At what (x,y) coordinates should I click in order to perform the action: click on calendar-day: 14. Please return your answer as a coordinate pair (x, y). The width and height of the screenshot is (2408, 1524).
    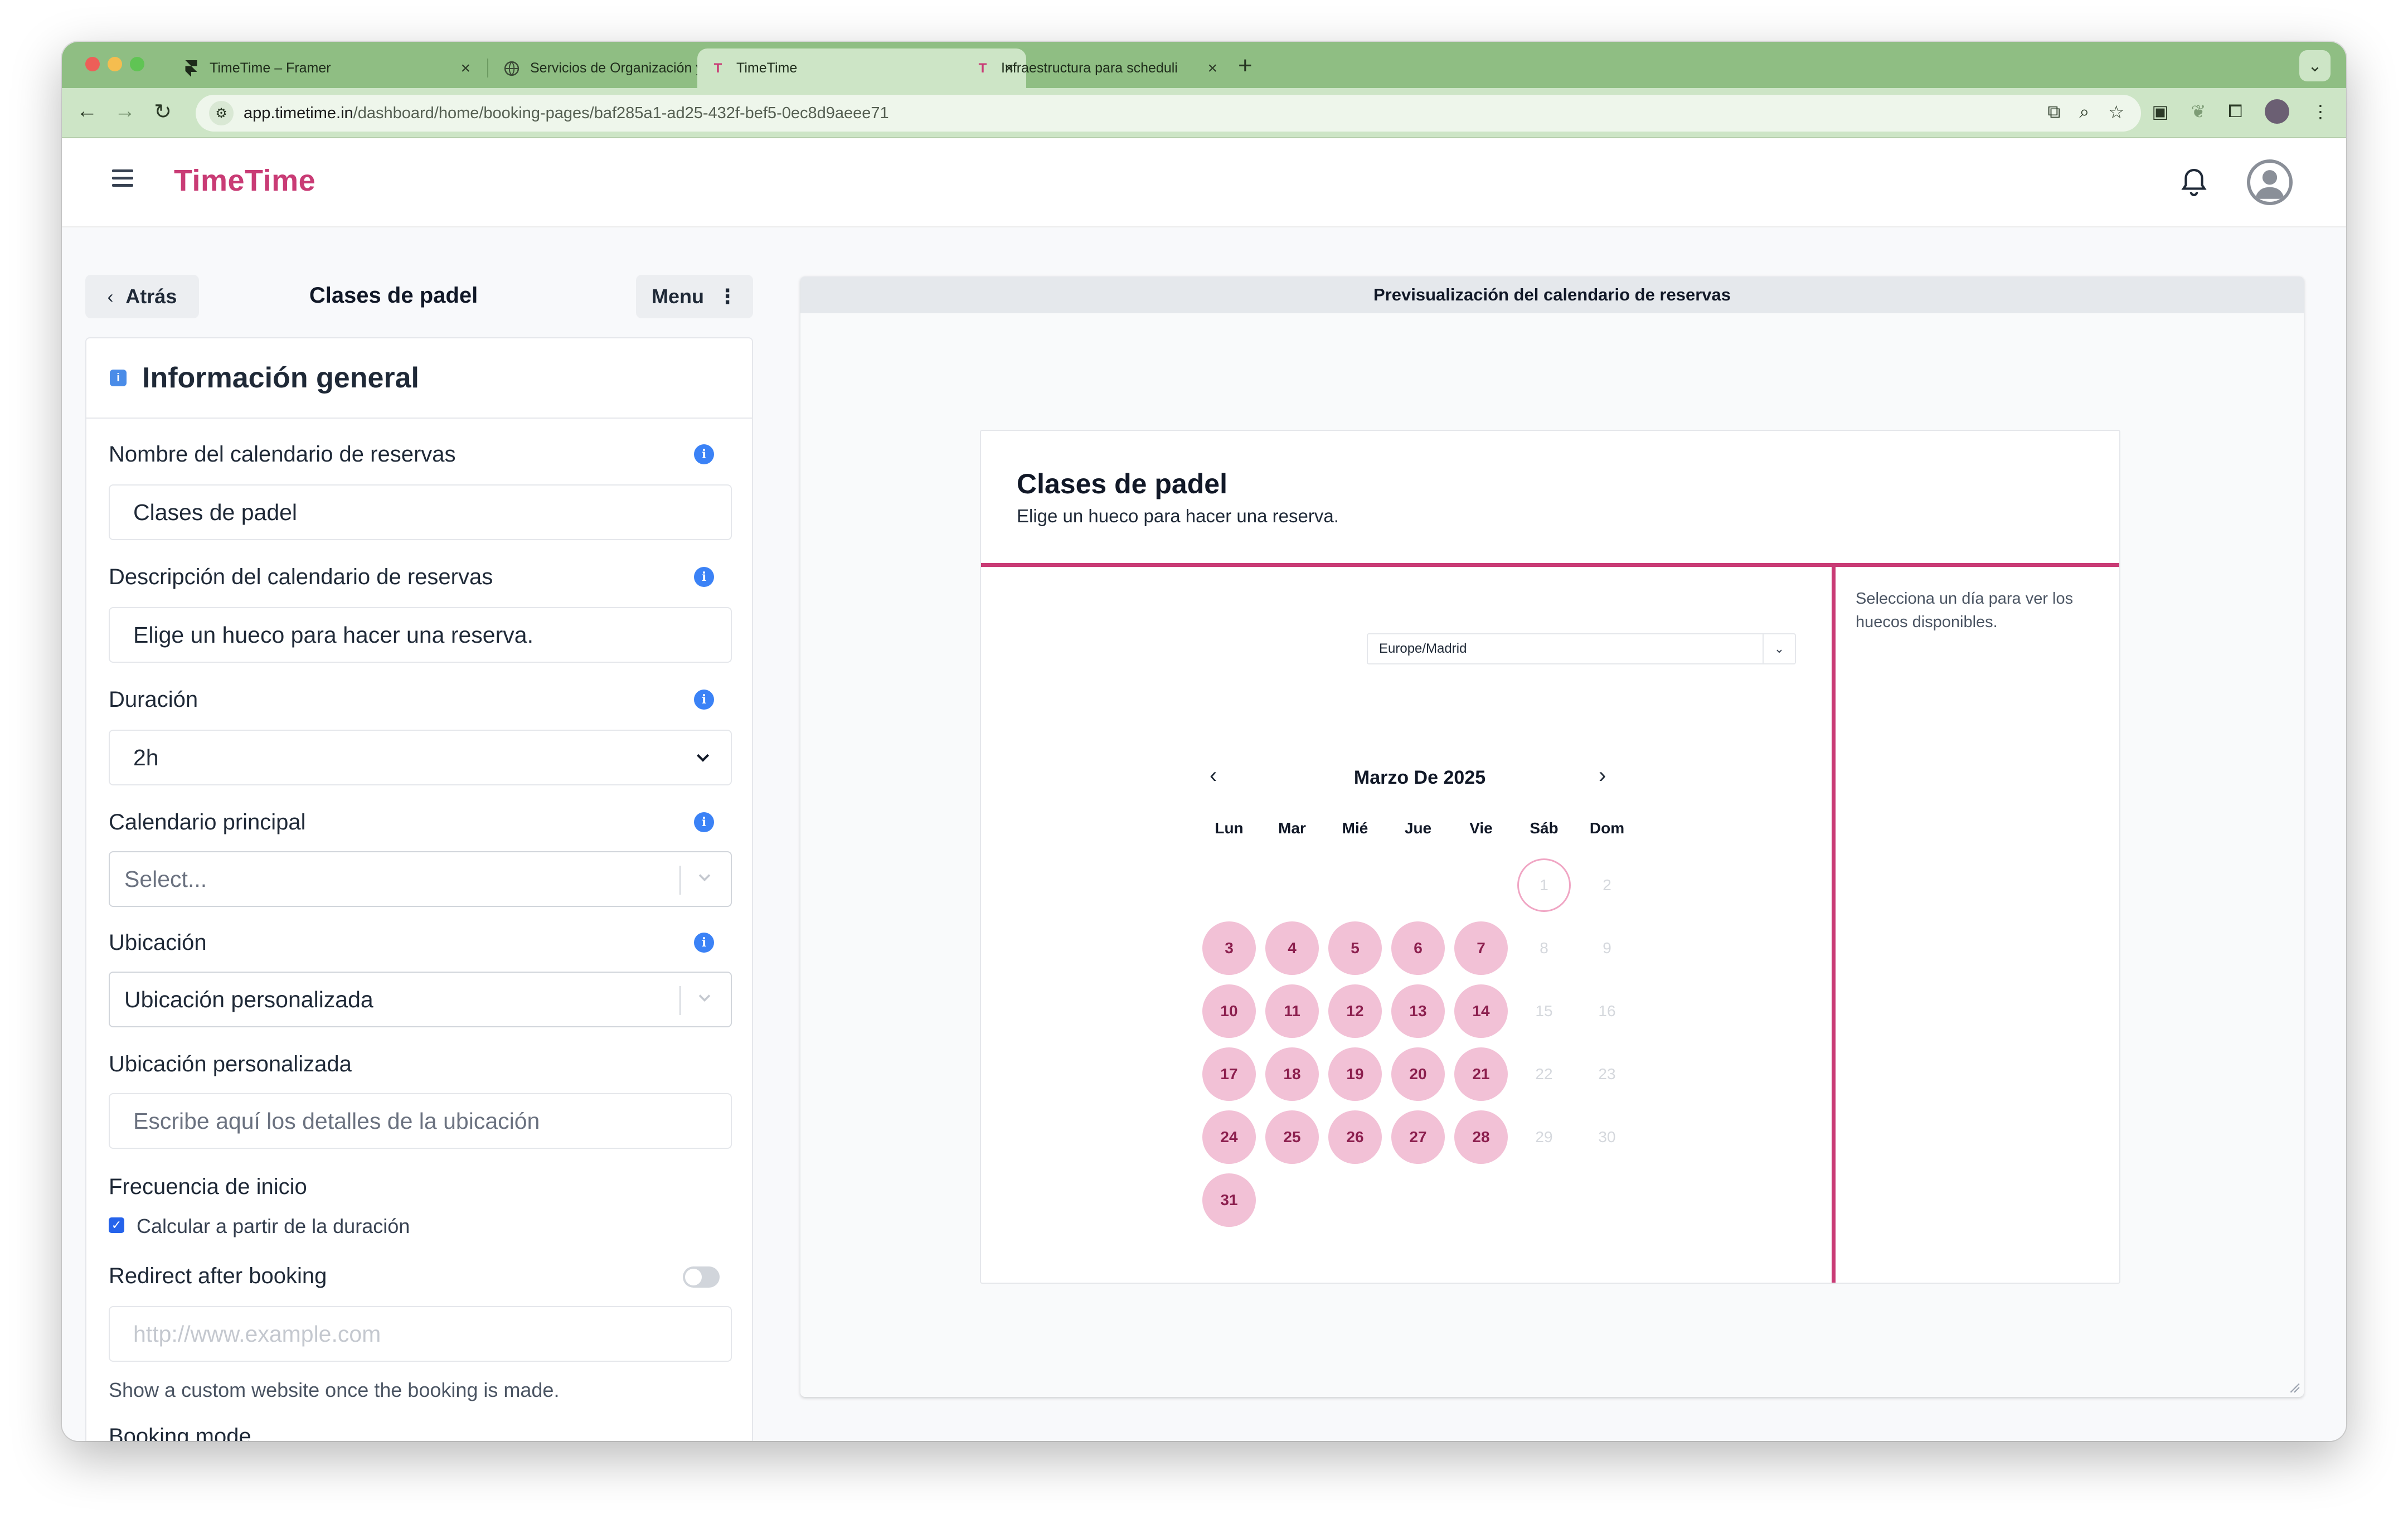
    Looking at the image, I should click on (1481, 1011).